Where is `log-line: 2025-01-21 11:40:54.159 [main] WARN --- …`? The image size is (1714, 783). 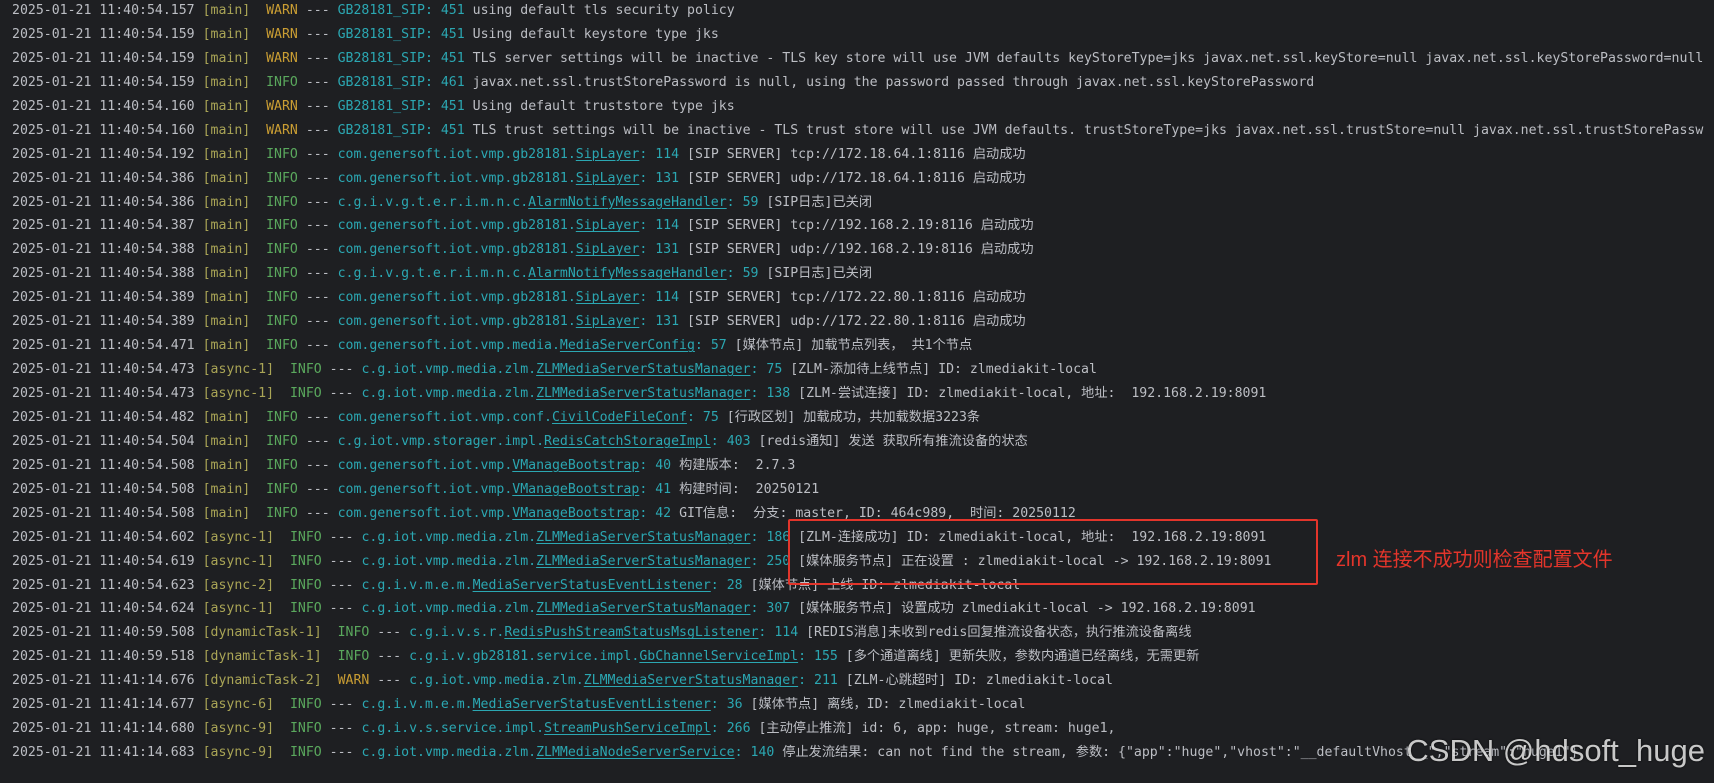 log-line: 2025-01-21 11:40:54.159 [main] WARN --- … is located at coordinates (863, 35).